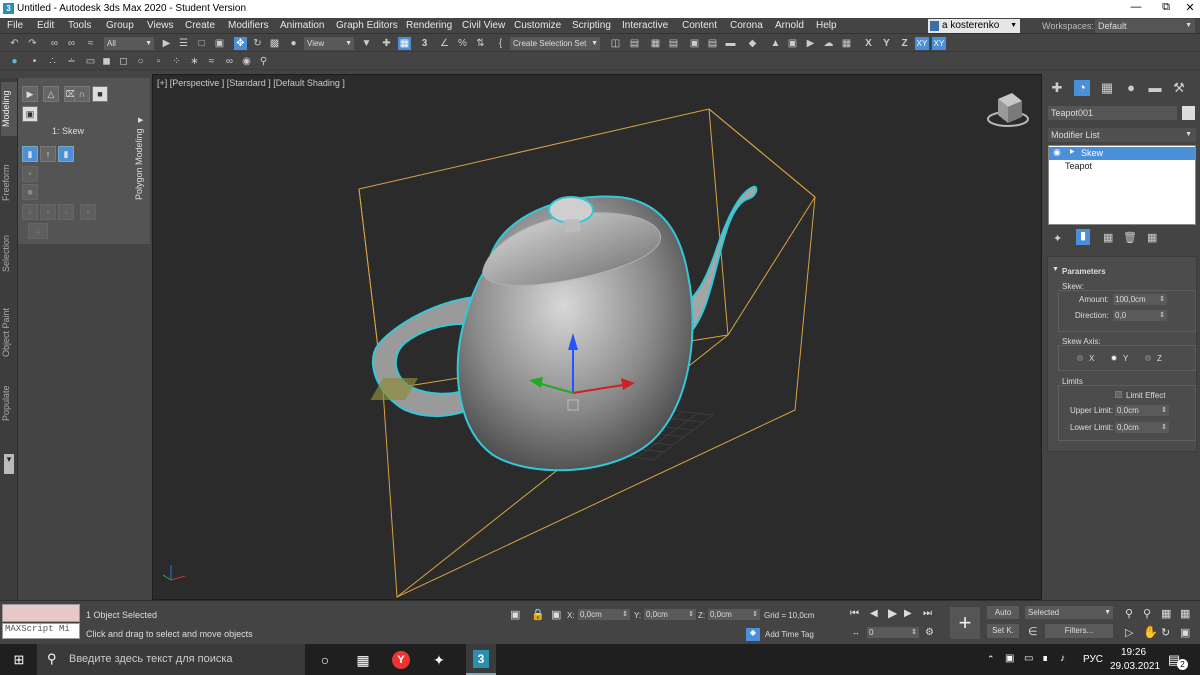 This screenshot has height=675, width=1200. Describe the element at coordinates (1045, 658) in the screenshot. I see `tray-network-icon: ∎` at that location.